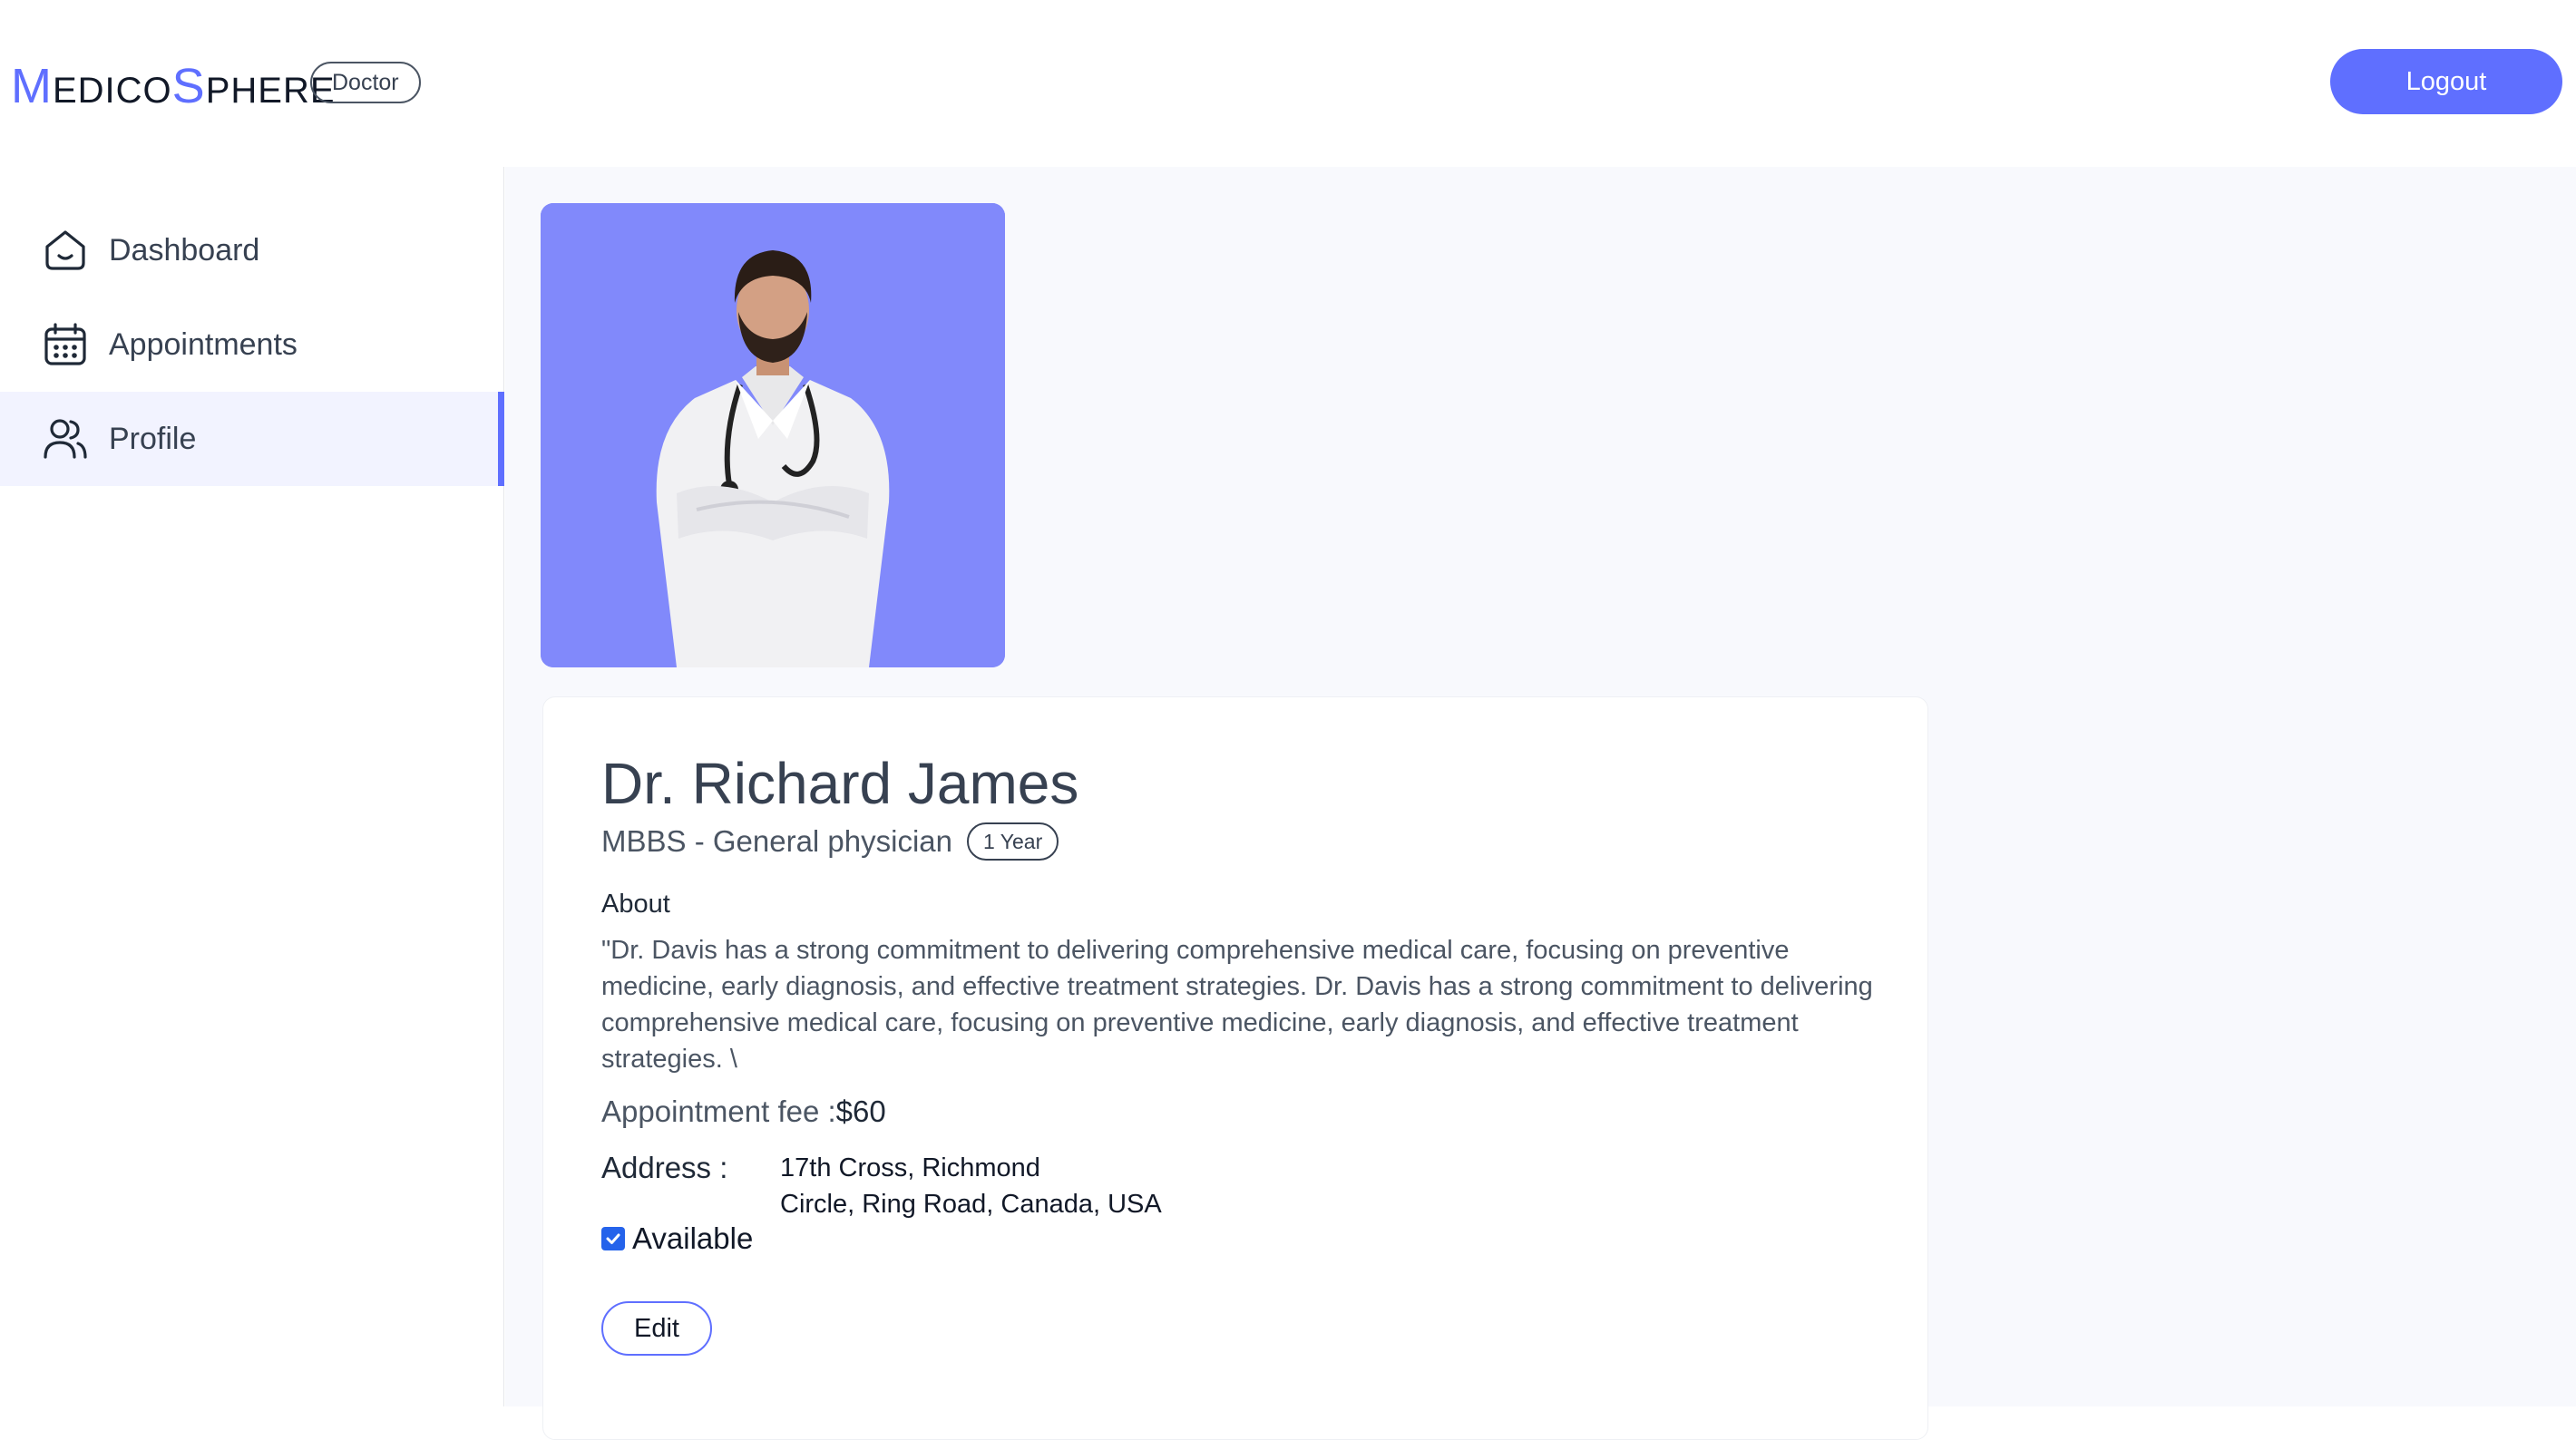 The height and width of the screenshot is (1440, 2576). I want to click on appointment-fee: Appointment fee :$60, so click(743, 1112).